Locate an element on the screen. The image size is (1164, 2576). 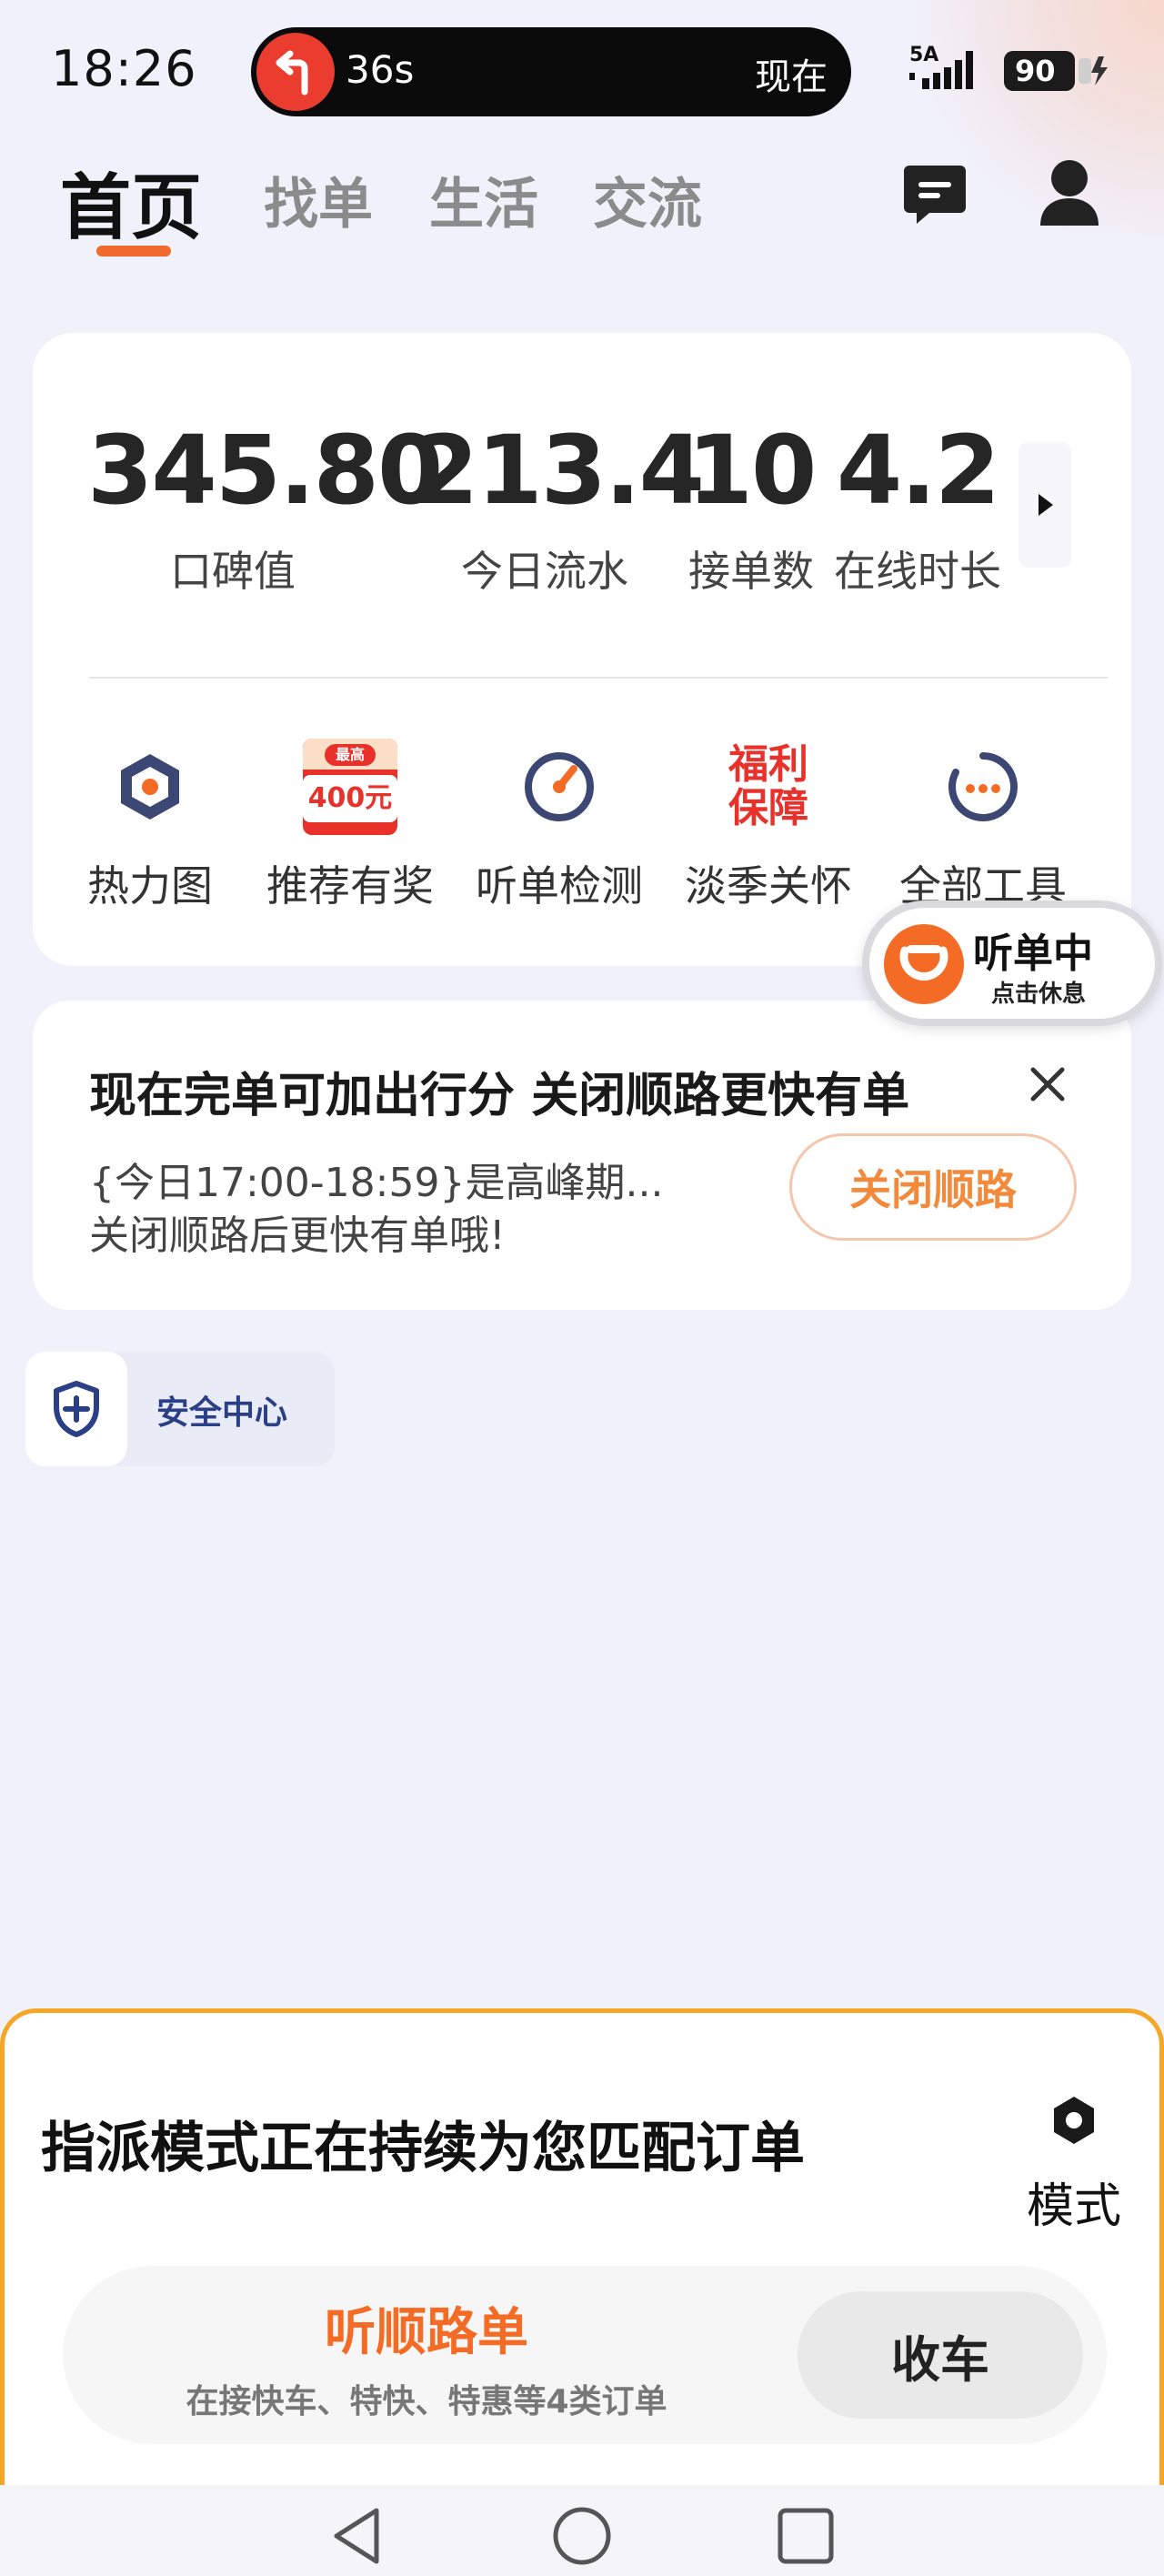
play-arrow-icon is located at coordinates (1046, 505).